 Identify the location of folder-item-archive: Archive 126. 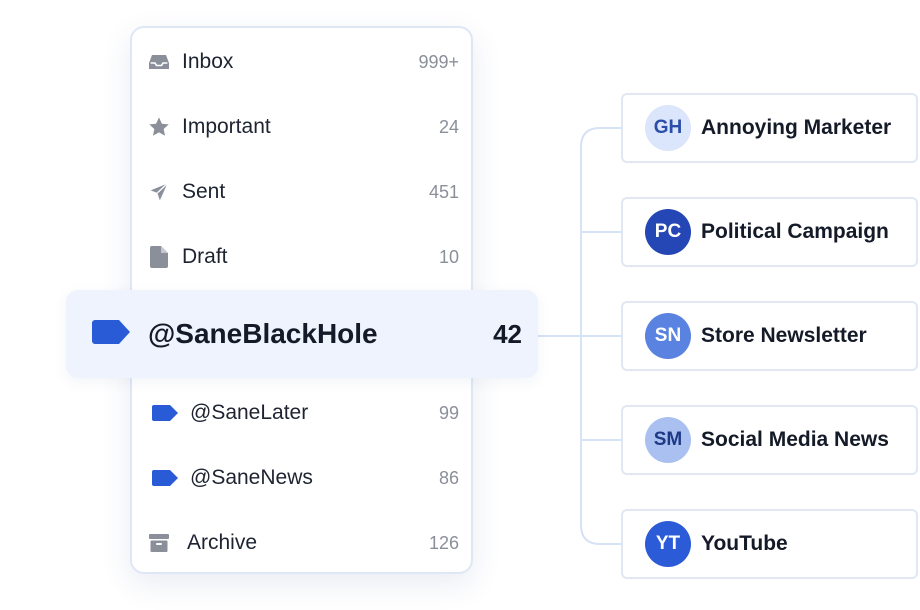
(301, 543).